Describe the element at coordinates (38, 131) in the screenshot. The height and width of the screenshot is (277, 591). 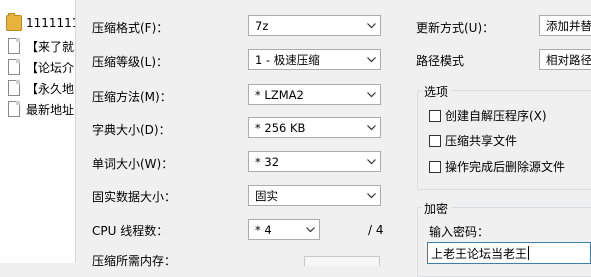
I see `file-list-panel: 11111111 【来了就 【论坛介 【永久地 最新地址` at that location.